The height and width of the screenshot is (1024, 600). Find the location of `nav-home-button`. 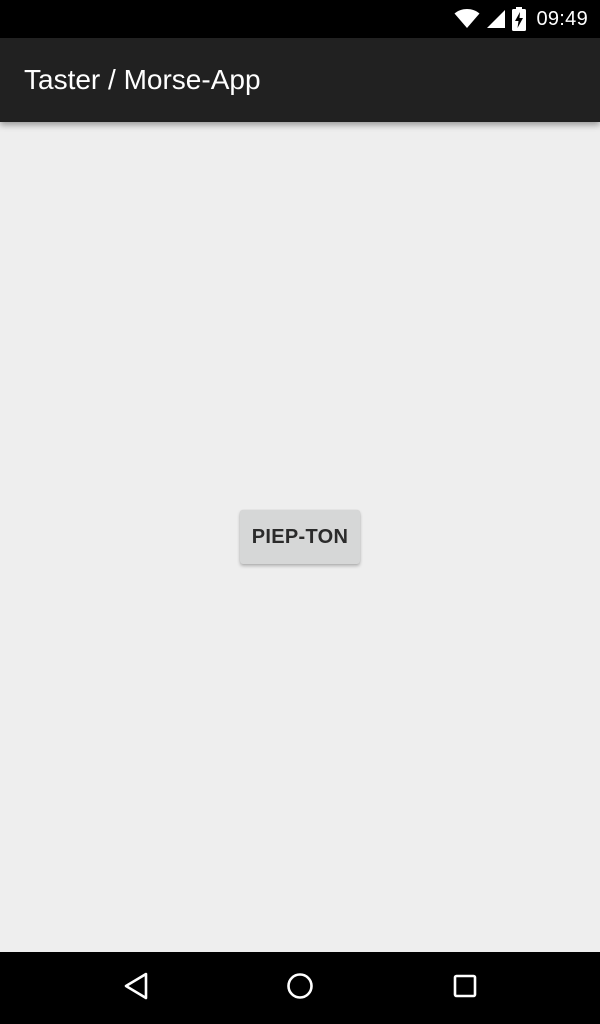

nav-home-button is located at coordinates (300, 988).